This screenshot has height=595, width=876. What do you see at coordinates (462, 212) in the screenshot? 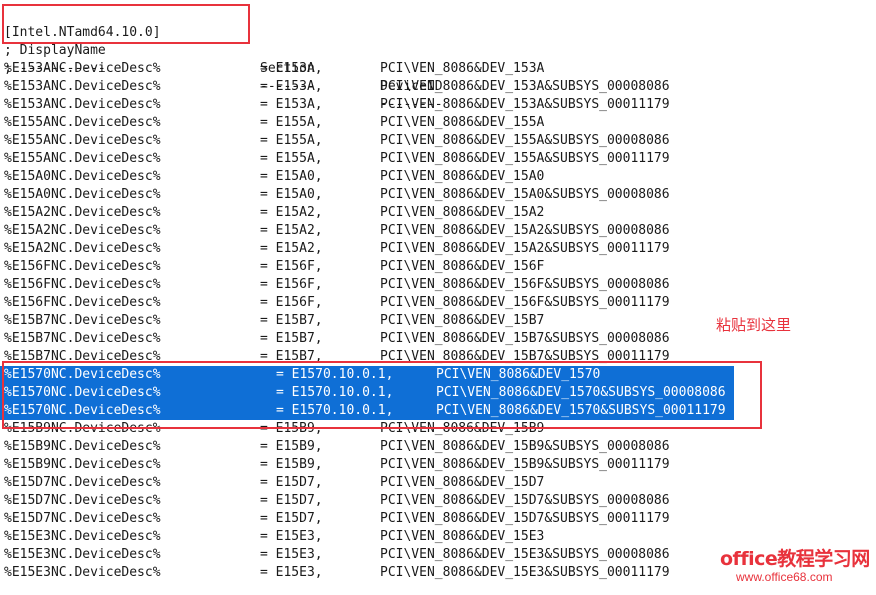
I see `device-id: PCI\VEN_8086&DEV_15A2` at bounding box center [462, 212].